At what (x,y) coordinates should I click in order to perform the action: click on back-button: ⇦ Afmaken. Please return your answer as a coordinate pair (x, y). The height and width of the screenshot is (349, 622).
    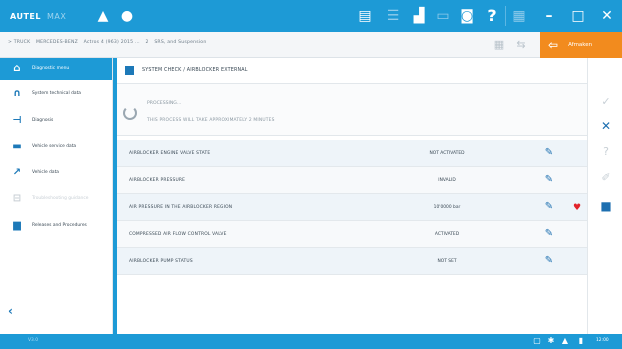
    Looking at the image, I should click on (581, 45).